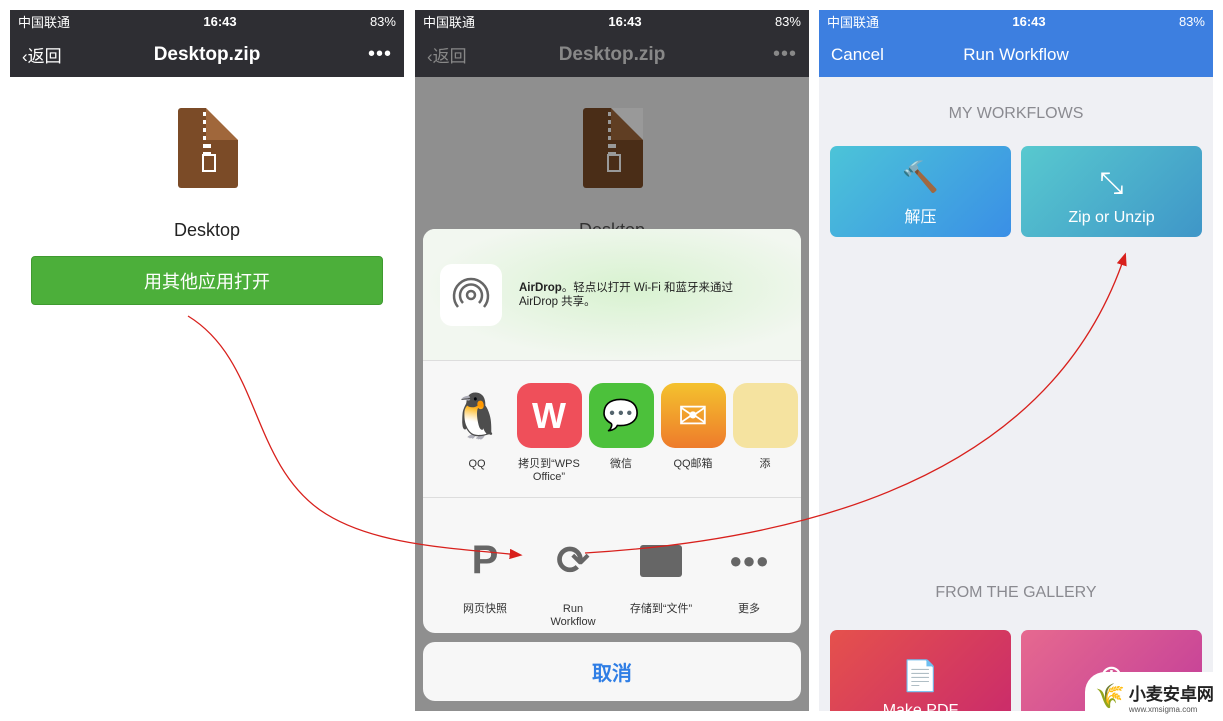 This screenshot has width=1223, height=721. Describe the element at coordinates (1154, 696) in the screenshot. I see `watermark-logo: 🌾 小麦安卓网 www.xmsigma.com` at that location.